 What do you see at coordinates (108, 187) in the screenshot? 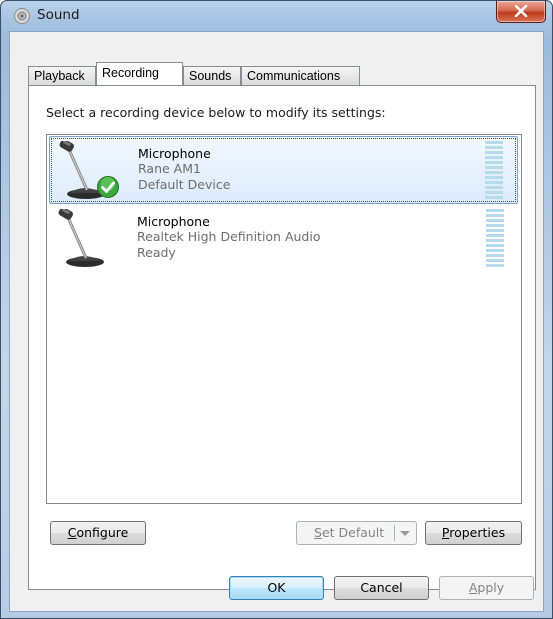
I see `default-check-icon` at bounding box center [108, 187].